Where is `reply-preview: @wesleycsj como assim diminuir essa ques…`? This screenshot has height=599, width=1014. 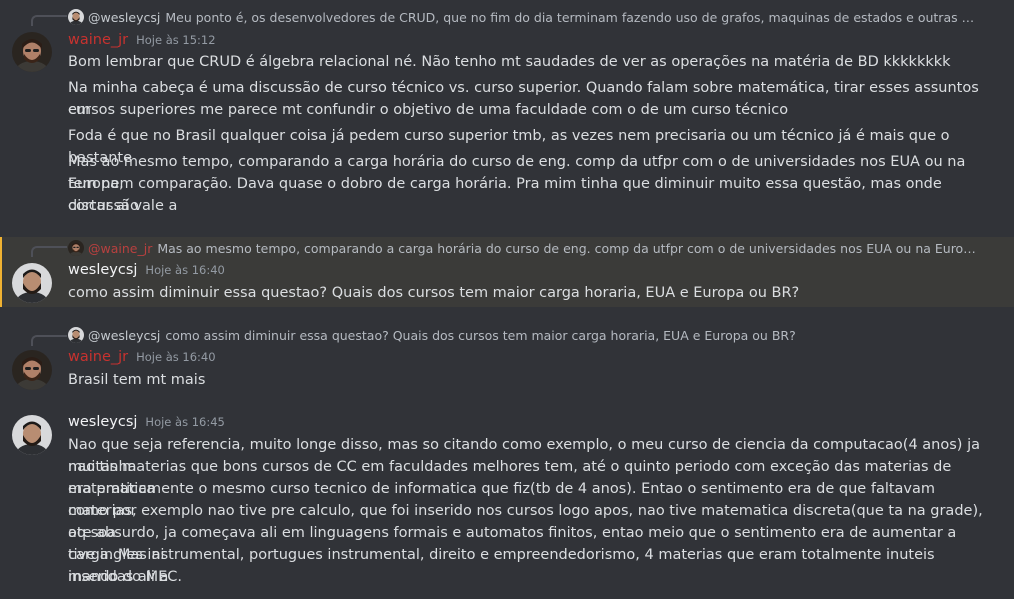
reply-preview: @wesleycsj como assim diminuir essa ques… is located at coordinates (523, 335).